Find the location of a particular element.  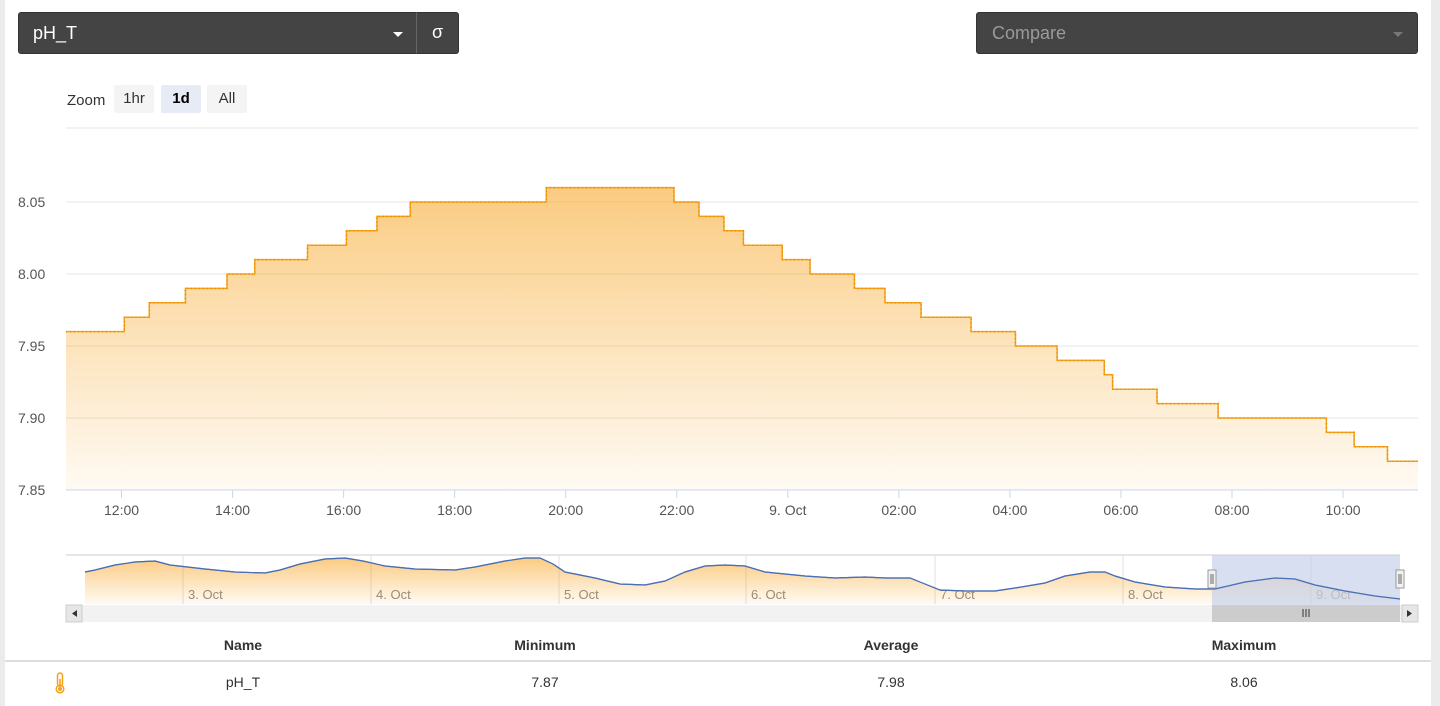

header-maximum: Maximum is located at coordinates (1244, 645).